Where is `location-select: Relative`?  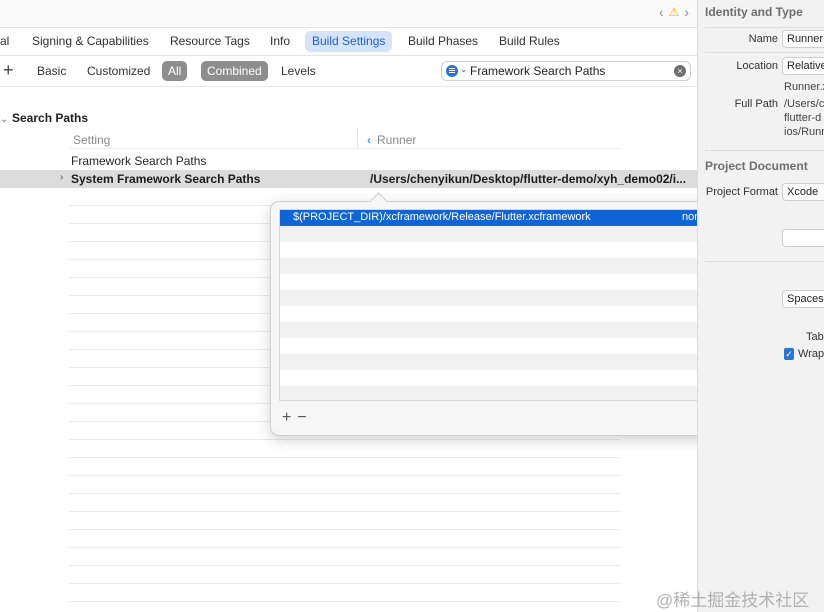 location-select: Relative is located at coordinates (803, 66).